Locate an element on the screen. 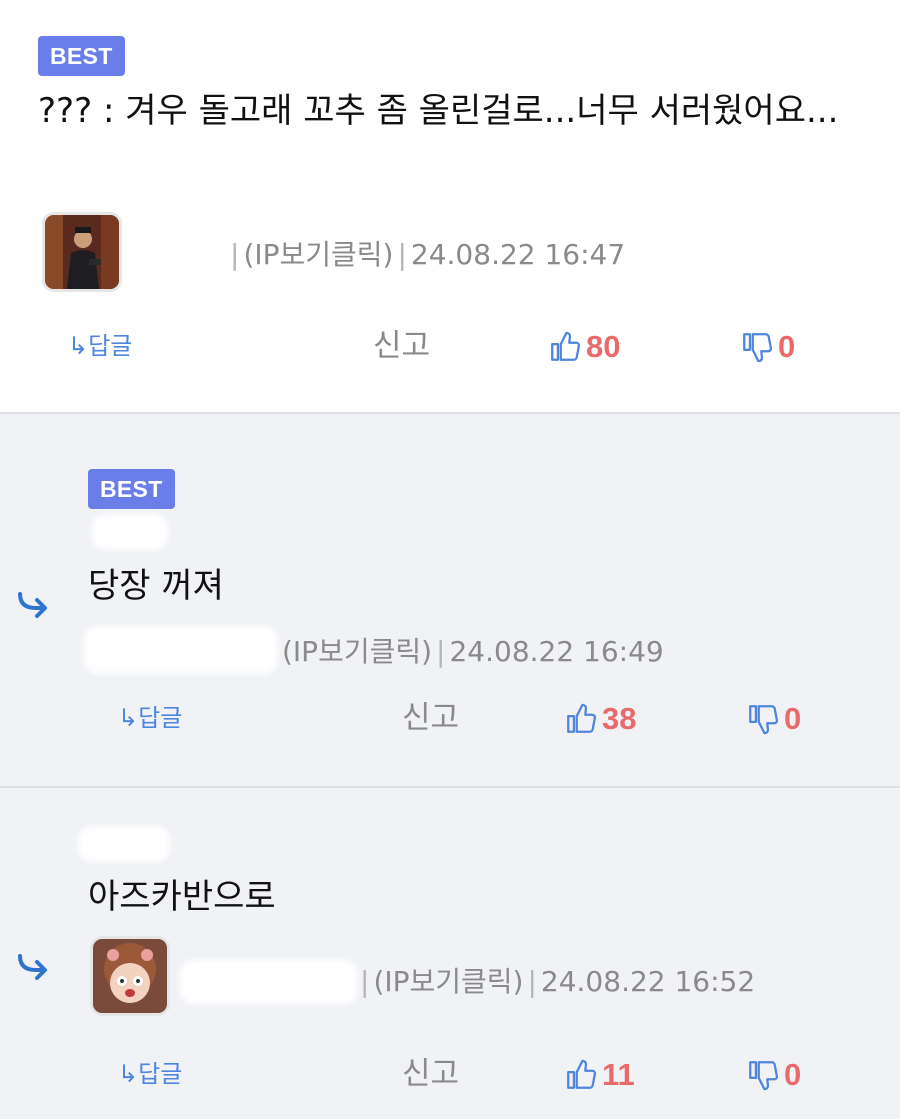 This screenshot has height=1119, width=900. comment-date: 24.08.22 16:47 is located at coordinates (518, 254).